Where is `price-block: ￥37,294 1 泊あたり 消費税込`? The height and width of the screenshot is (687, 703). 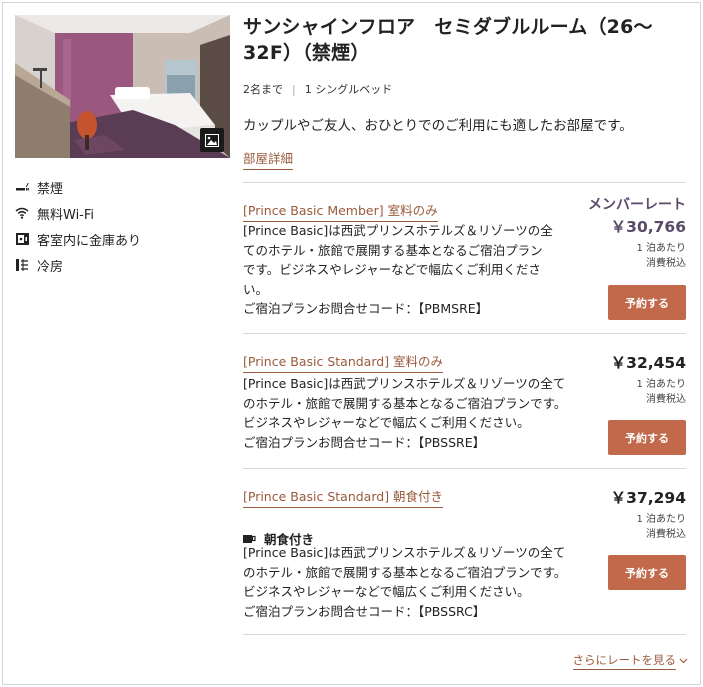
price-block: ￥37,294 1 泊あたり 消費税込 is located at coordinates (648, 513).